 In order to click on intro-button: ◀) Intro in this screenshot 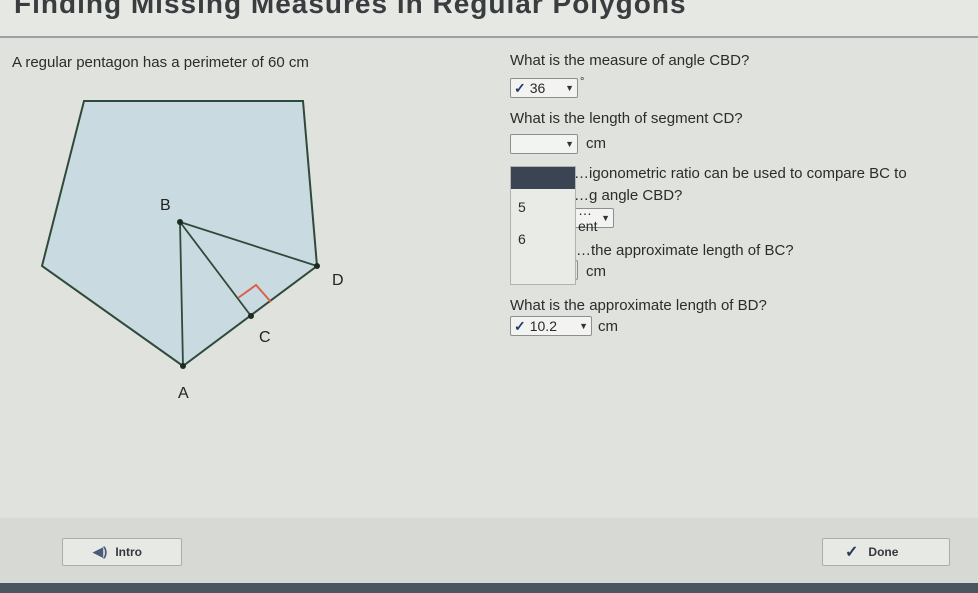, I will do `click(122, 552)`.